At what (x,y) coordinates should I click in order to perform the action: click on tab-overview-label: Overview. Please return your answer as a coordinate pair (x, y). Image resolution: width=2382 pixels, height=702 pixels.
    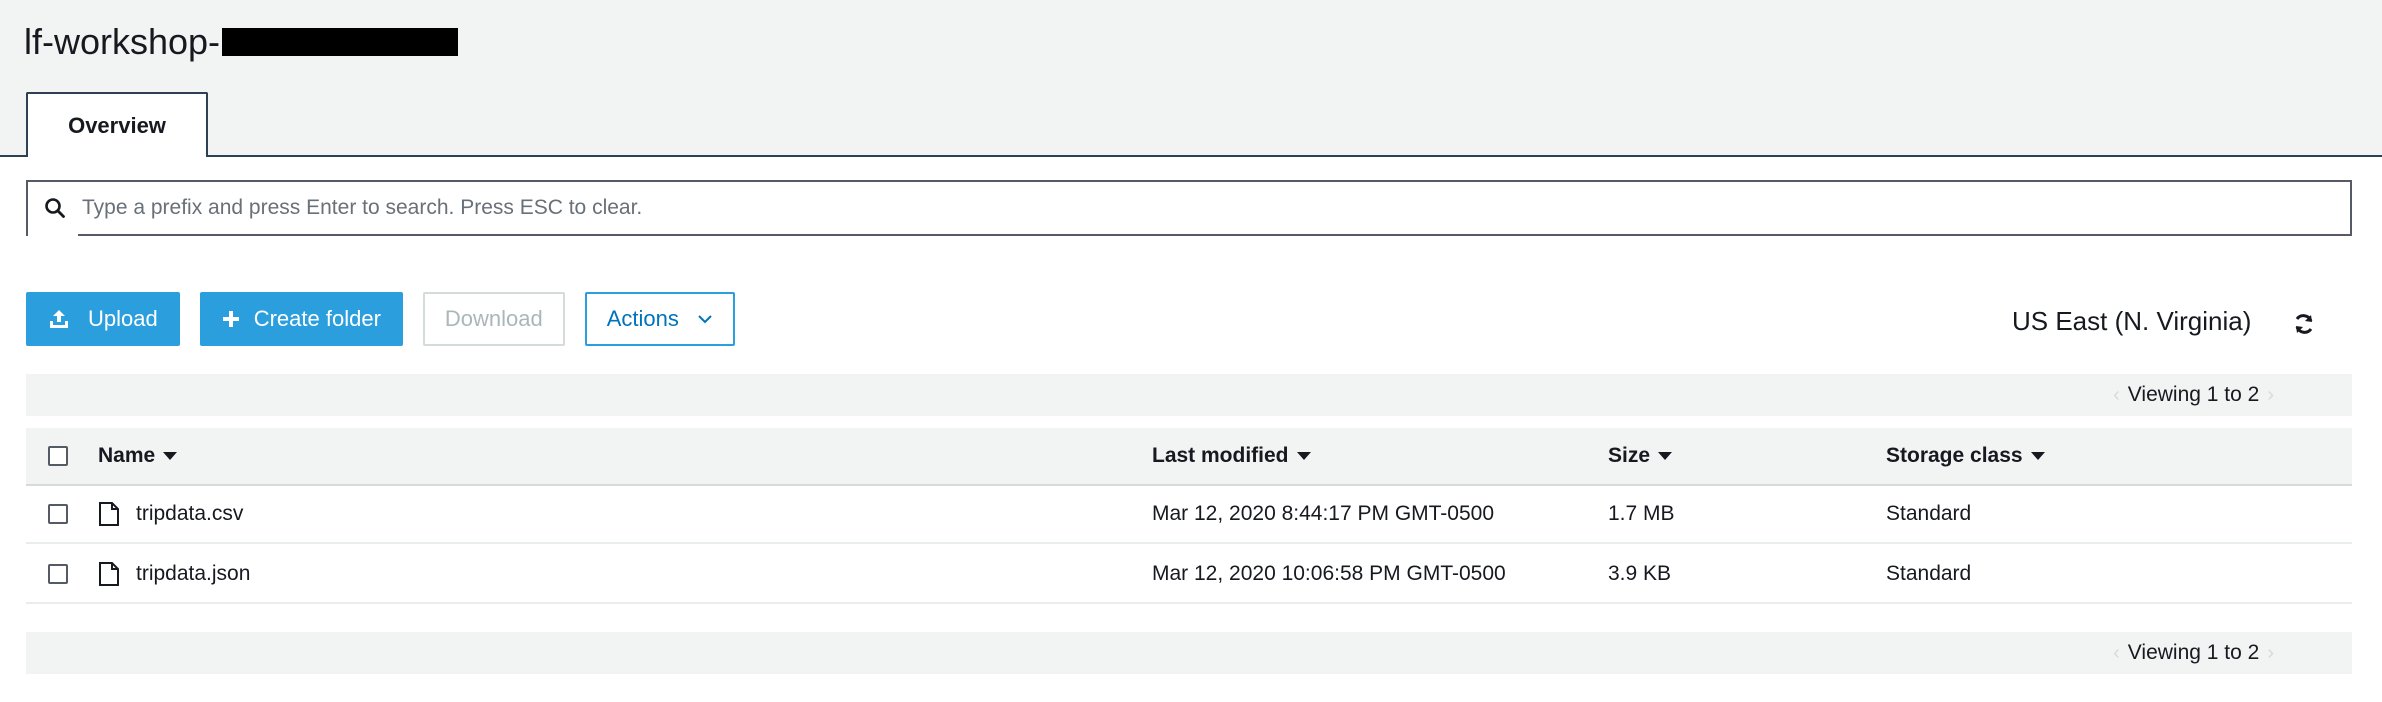
    Looking at the image, I should click on (117, 125).